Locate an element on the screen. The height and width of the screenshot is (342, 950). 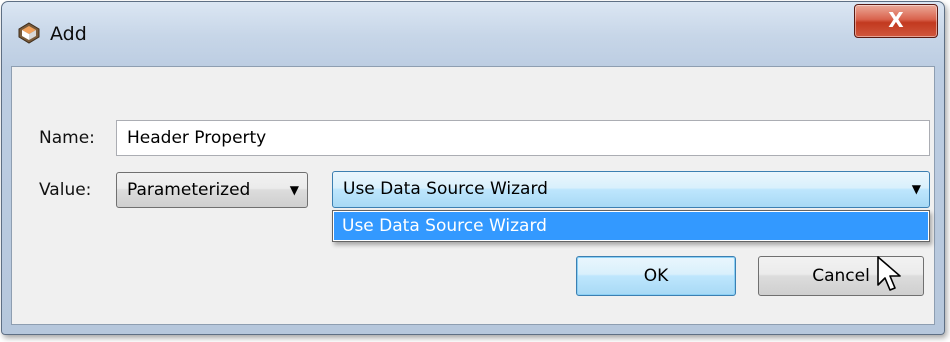
value-type-select: Parameterized ▼ is located at coordinates (212, 190).